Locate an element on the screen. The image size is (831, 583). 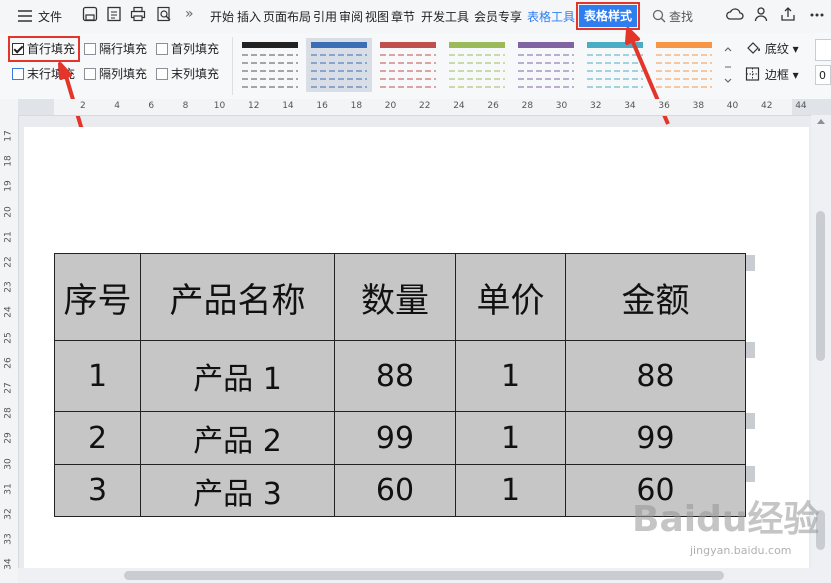
tab-developer: 开发工具 is located at coordinates (445, 16).